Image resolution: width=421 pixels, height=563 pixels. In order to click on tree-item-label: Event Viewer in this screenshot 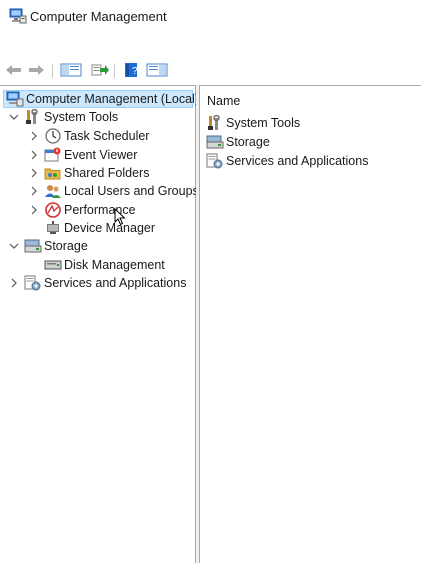, I will do `click(101, 155)`.